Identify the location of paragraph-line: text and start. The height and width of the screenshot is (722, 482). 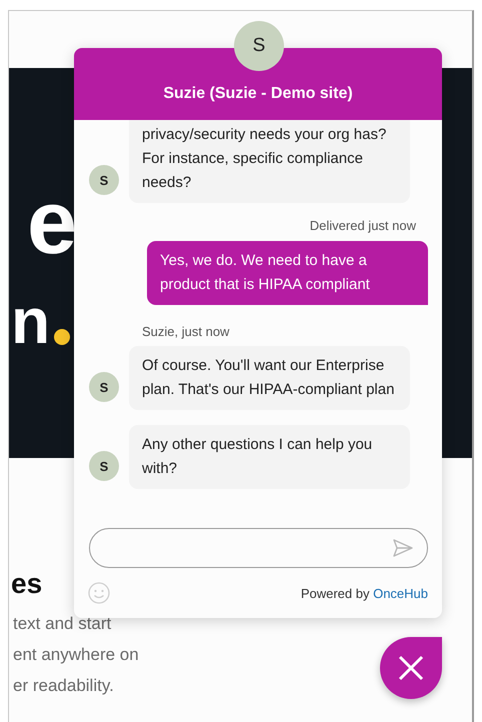
(62, 624).